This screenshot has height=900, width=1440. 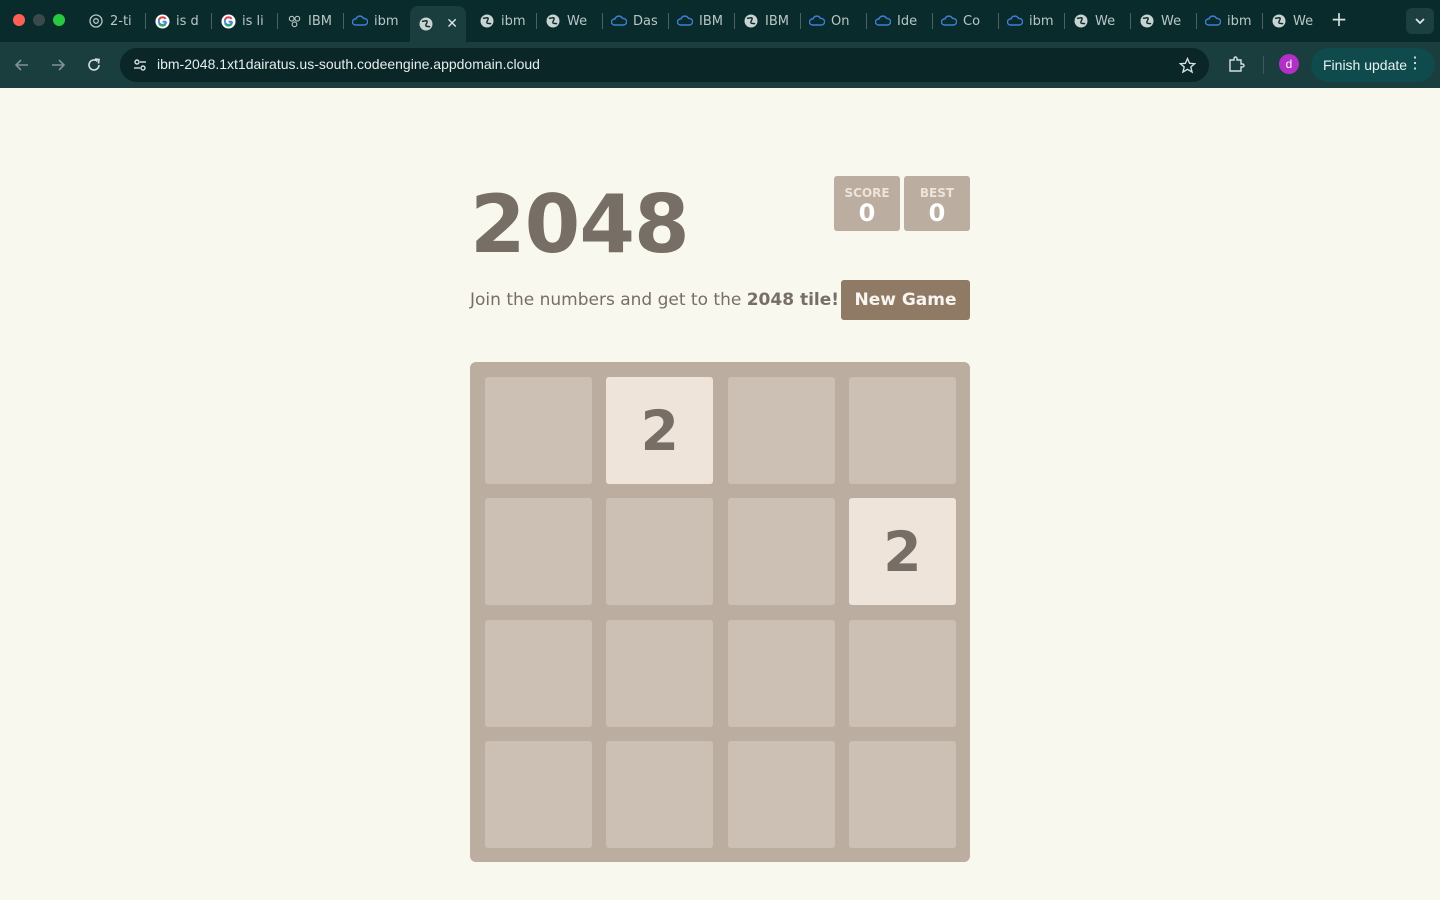 I want to click on browser-tab: ✕, so click(x=438, y=24).